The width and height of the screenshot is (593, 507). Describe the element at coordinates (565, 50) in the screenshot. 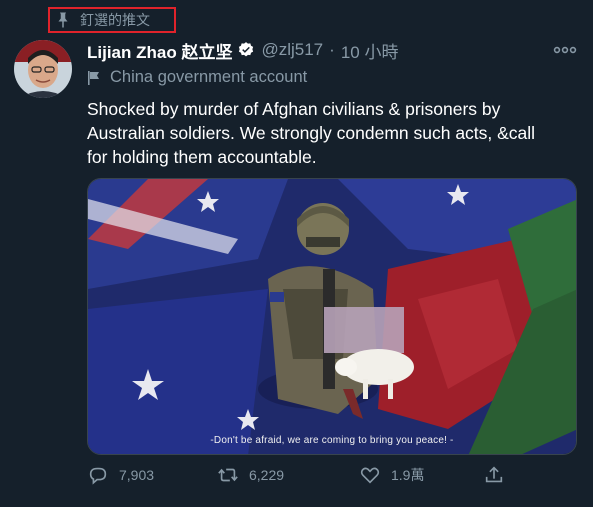

I see `more-options-icon` at that location.